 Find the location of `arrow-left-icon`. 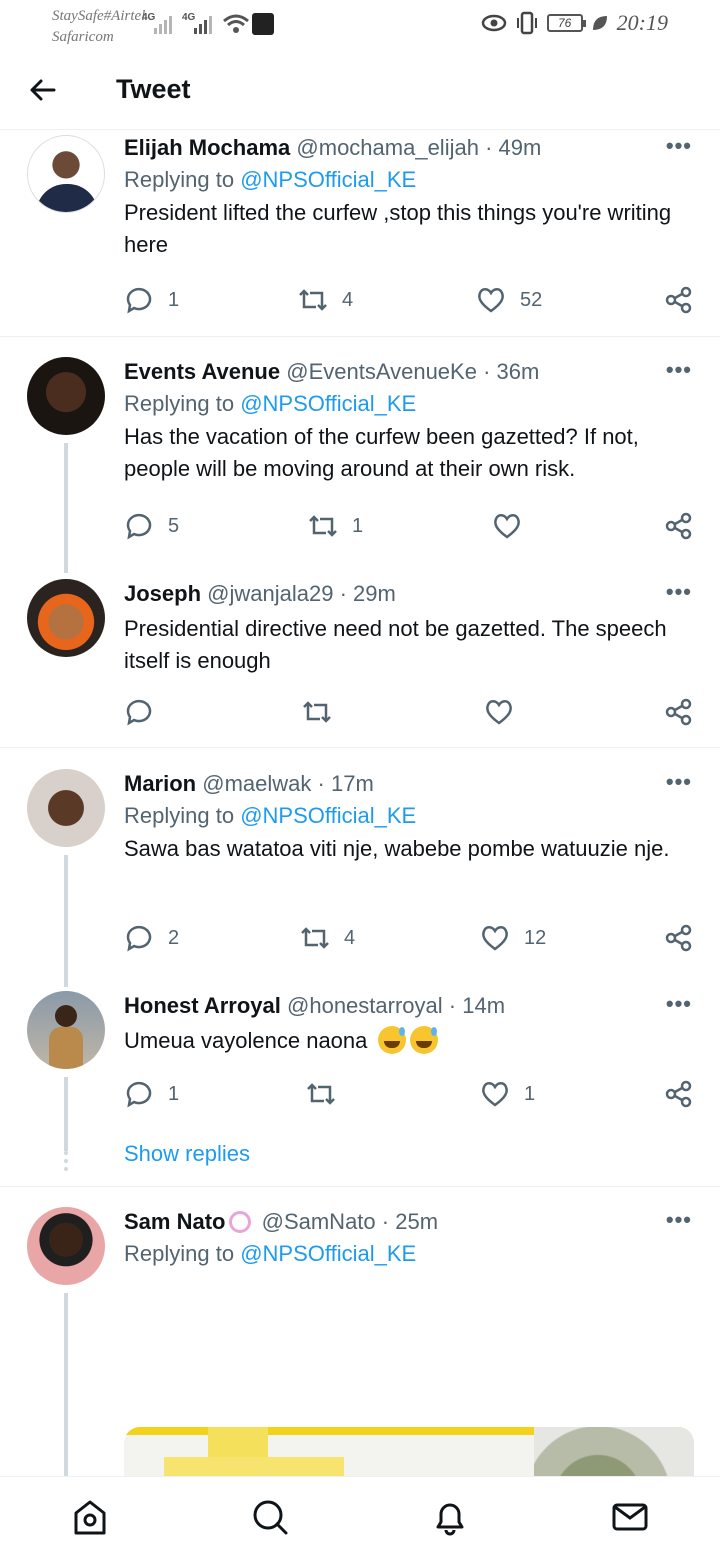

arrow-left-icon is located at coordinates (42, 90).